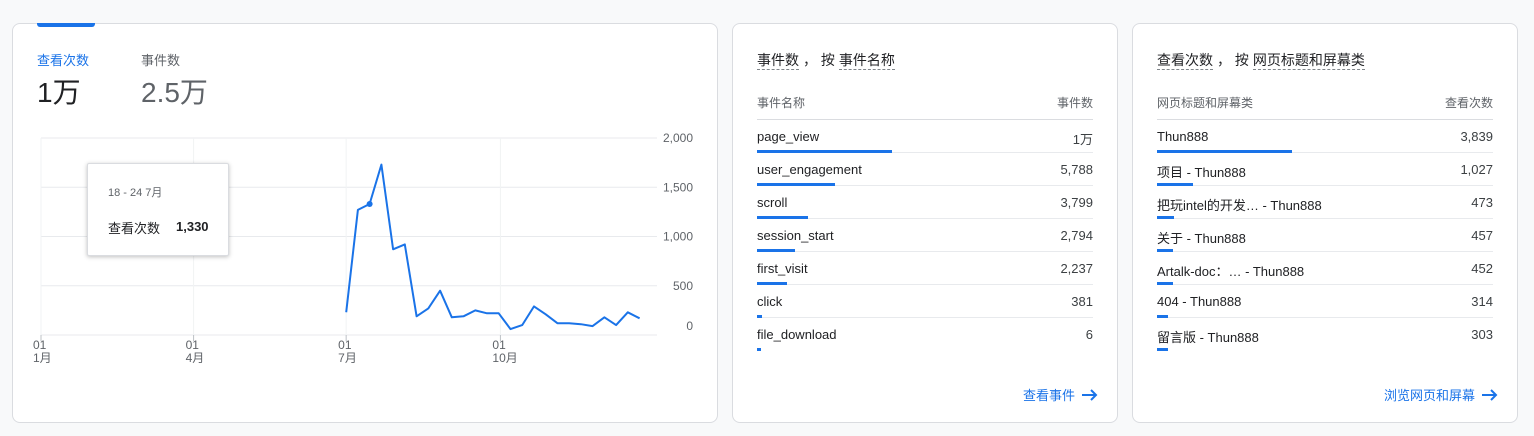  What do you see at coordinates (788, 136) in the screenshot?
I see `event-row-name: page_view` at bounding box center [788, 136].